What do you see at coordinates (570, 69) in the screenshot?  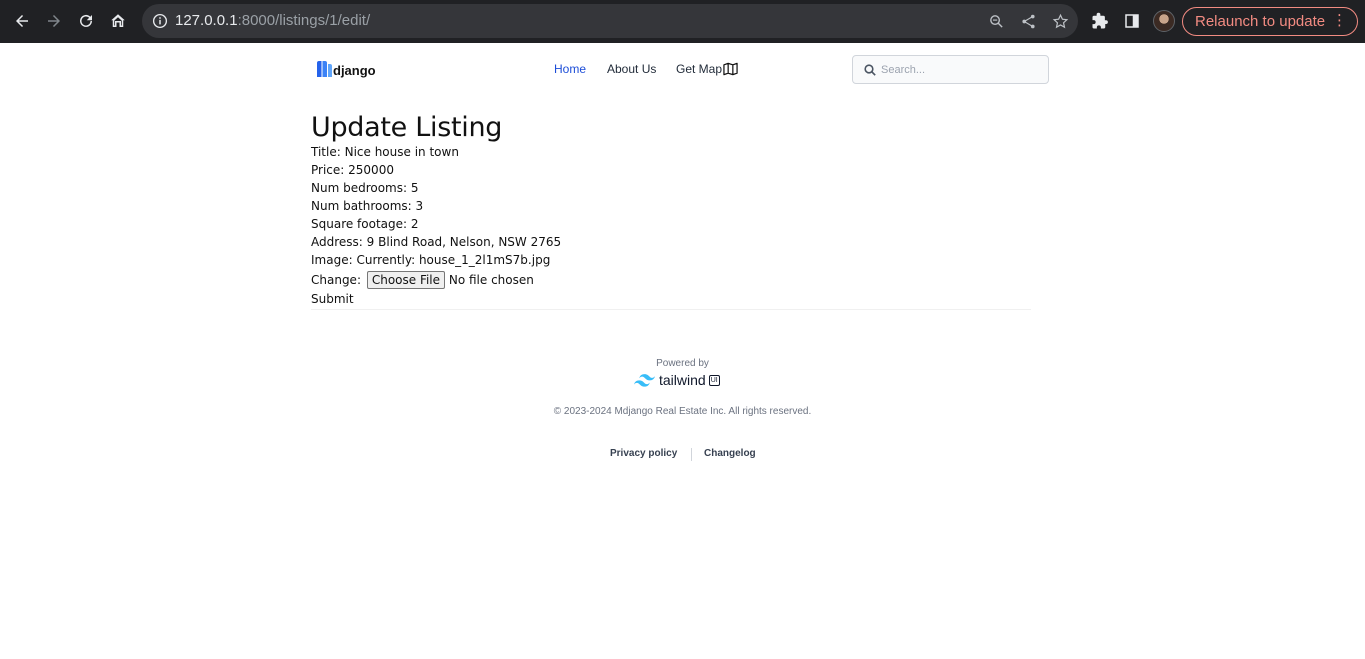 I see `nav-home: Home` at bounding box center [570, 69].